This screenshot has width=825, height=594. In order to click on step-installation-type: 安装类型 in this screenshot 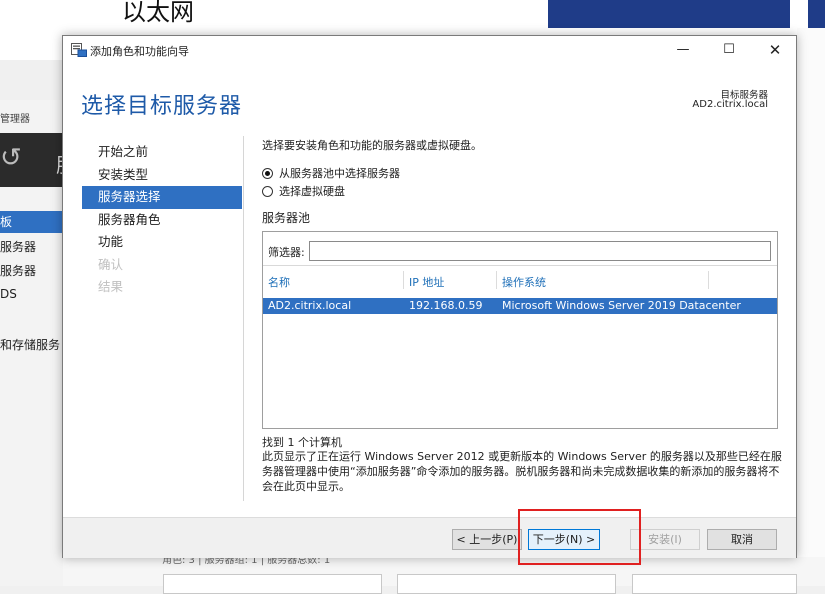, I will do `click(162, 175)`.